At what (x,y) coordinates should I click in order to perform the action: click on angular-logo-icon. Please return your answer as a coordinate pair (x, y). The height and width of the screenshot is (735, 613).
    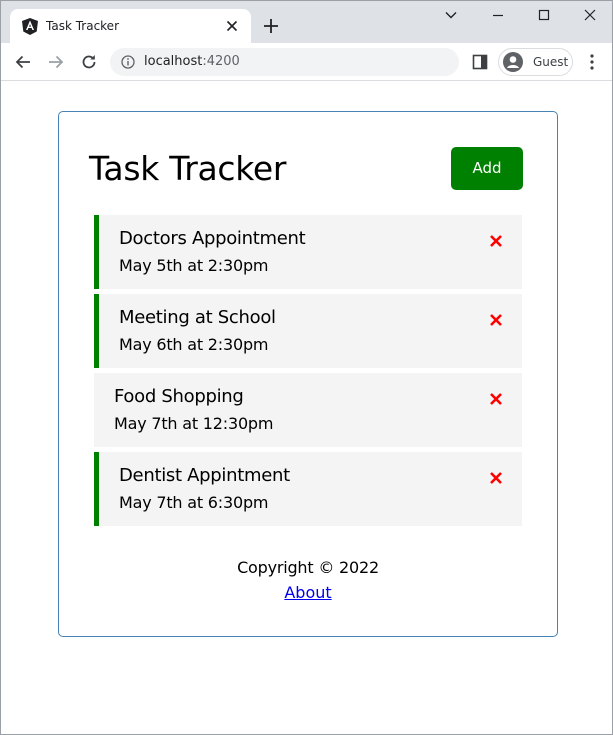
    Looking at the image, I should click on (30, 26).